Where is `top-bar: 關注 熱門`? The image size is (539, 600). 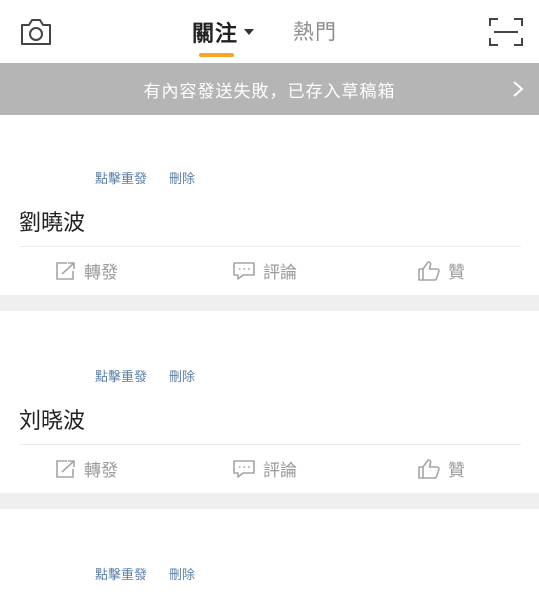 top-bar: 關注 熱門 is located at coordinates (269, 31).